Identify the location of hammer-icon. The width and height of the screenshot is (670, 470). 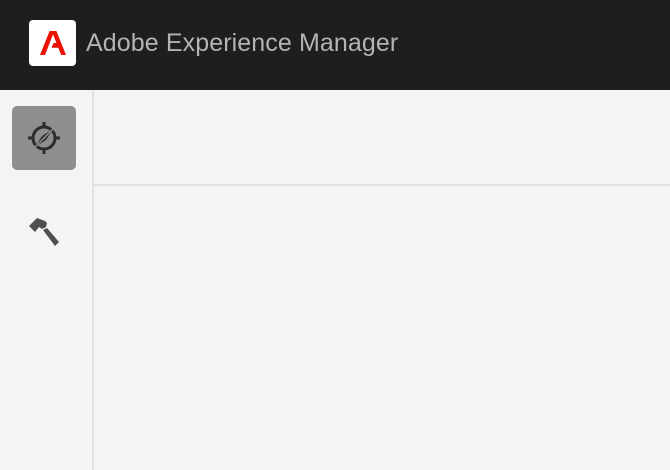
(44, 232).